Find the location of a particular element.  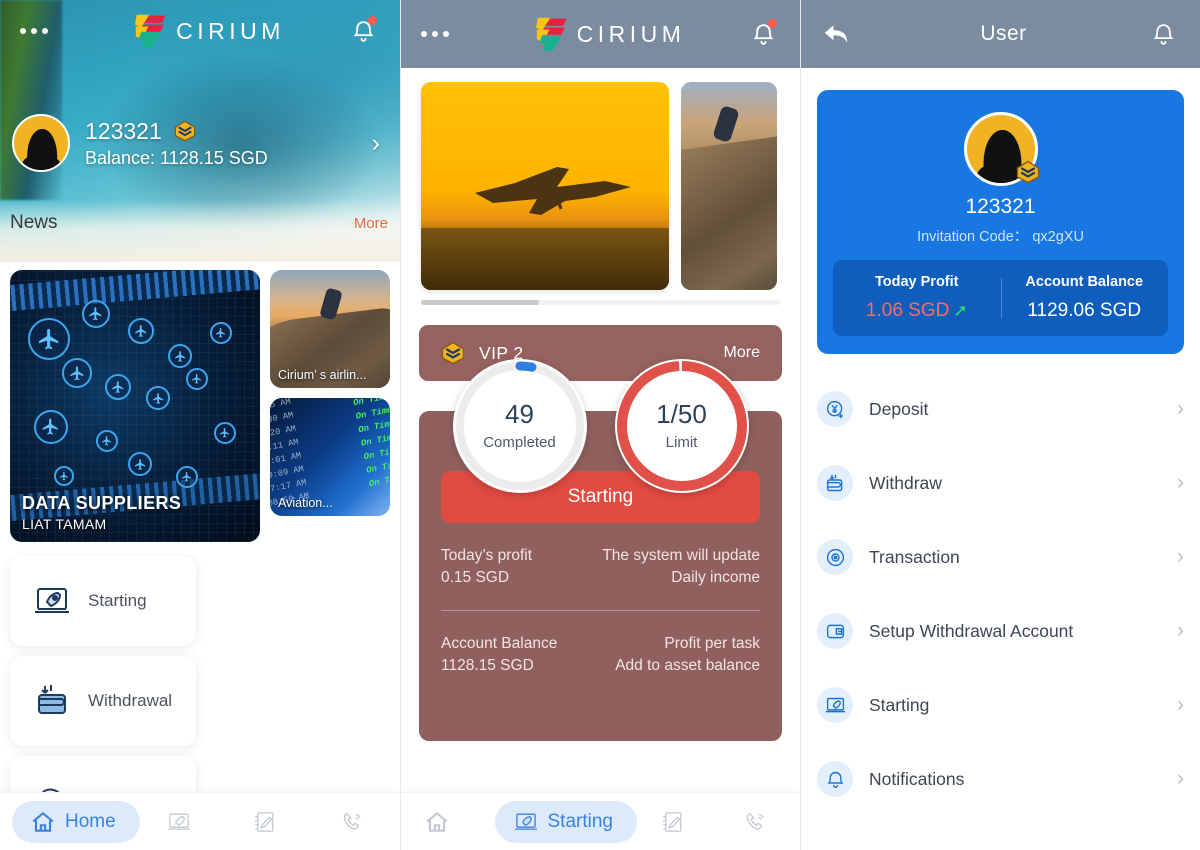

action-card-starting: Starting is located at coordinates (103, 601).